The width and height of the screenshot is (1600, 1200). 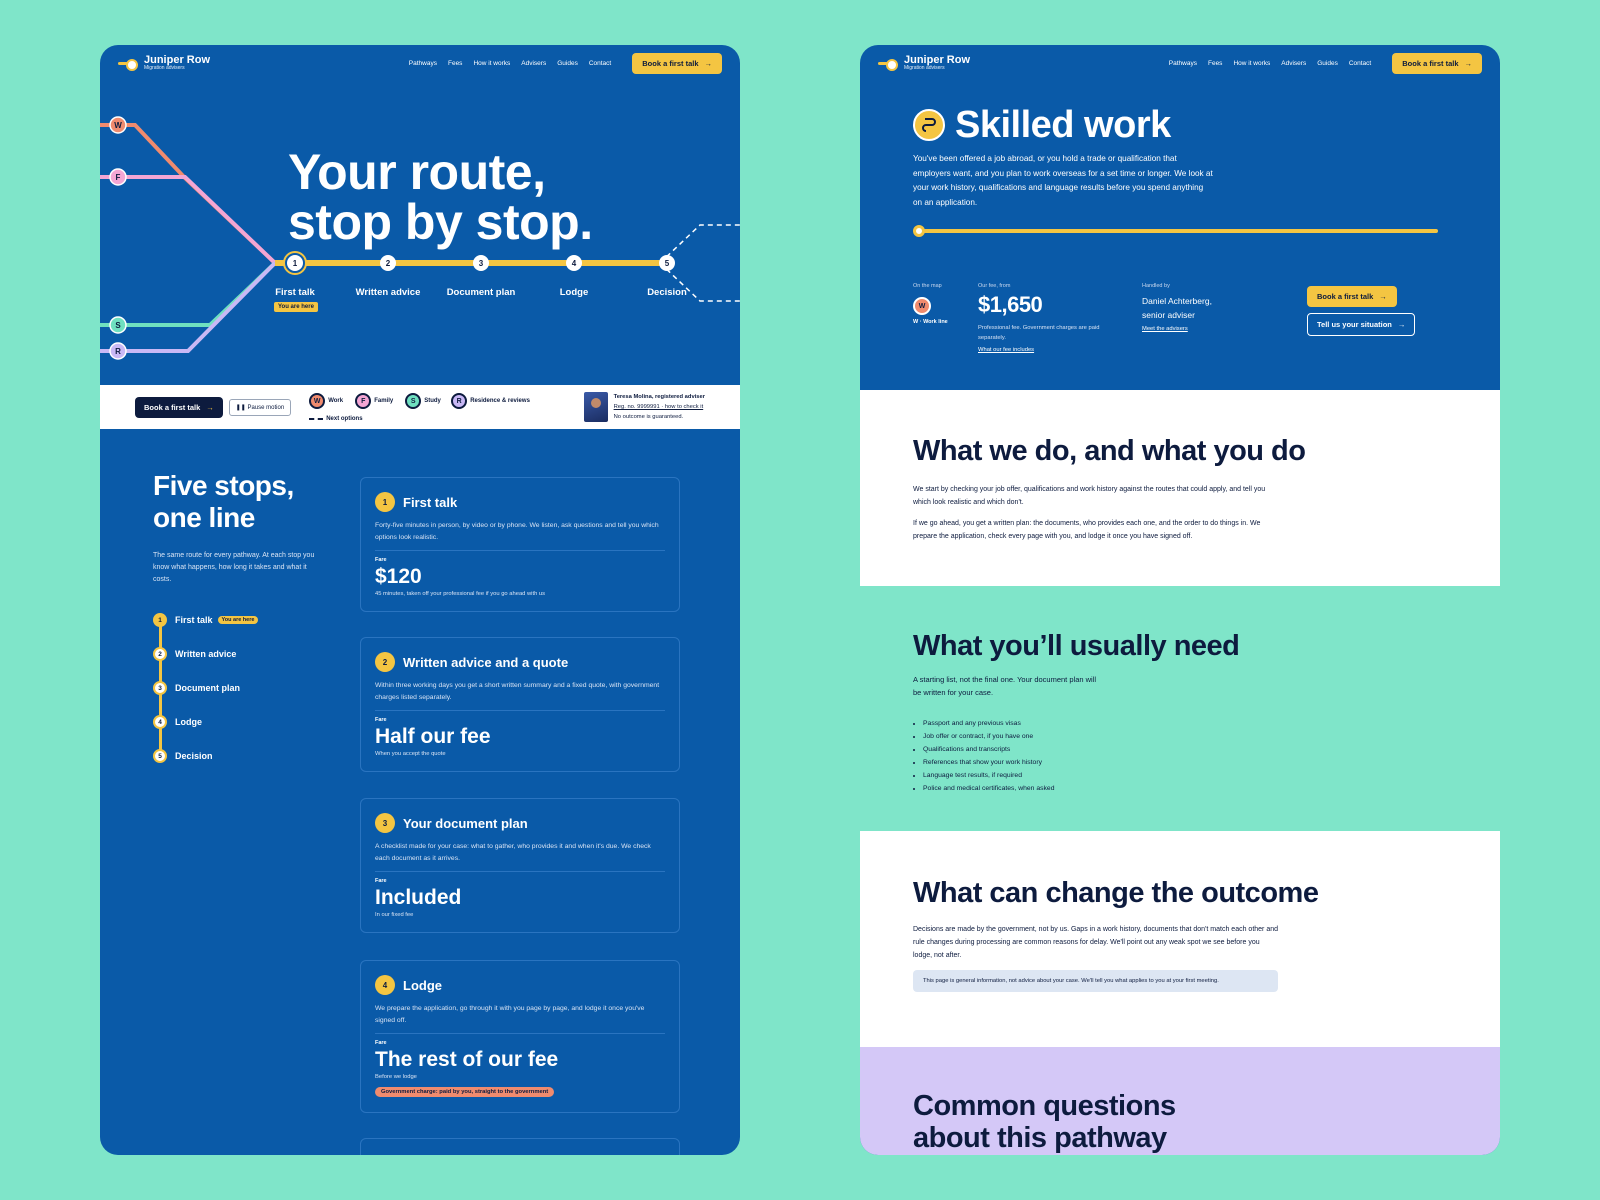 I want to click on card-title: Written advice and a quote, so click(x=486, y=662).